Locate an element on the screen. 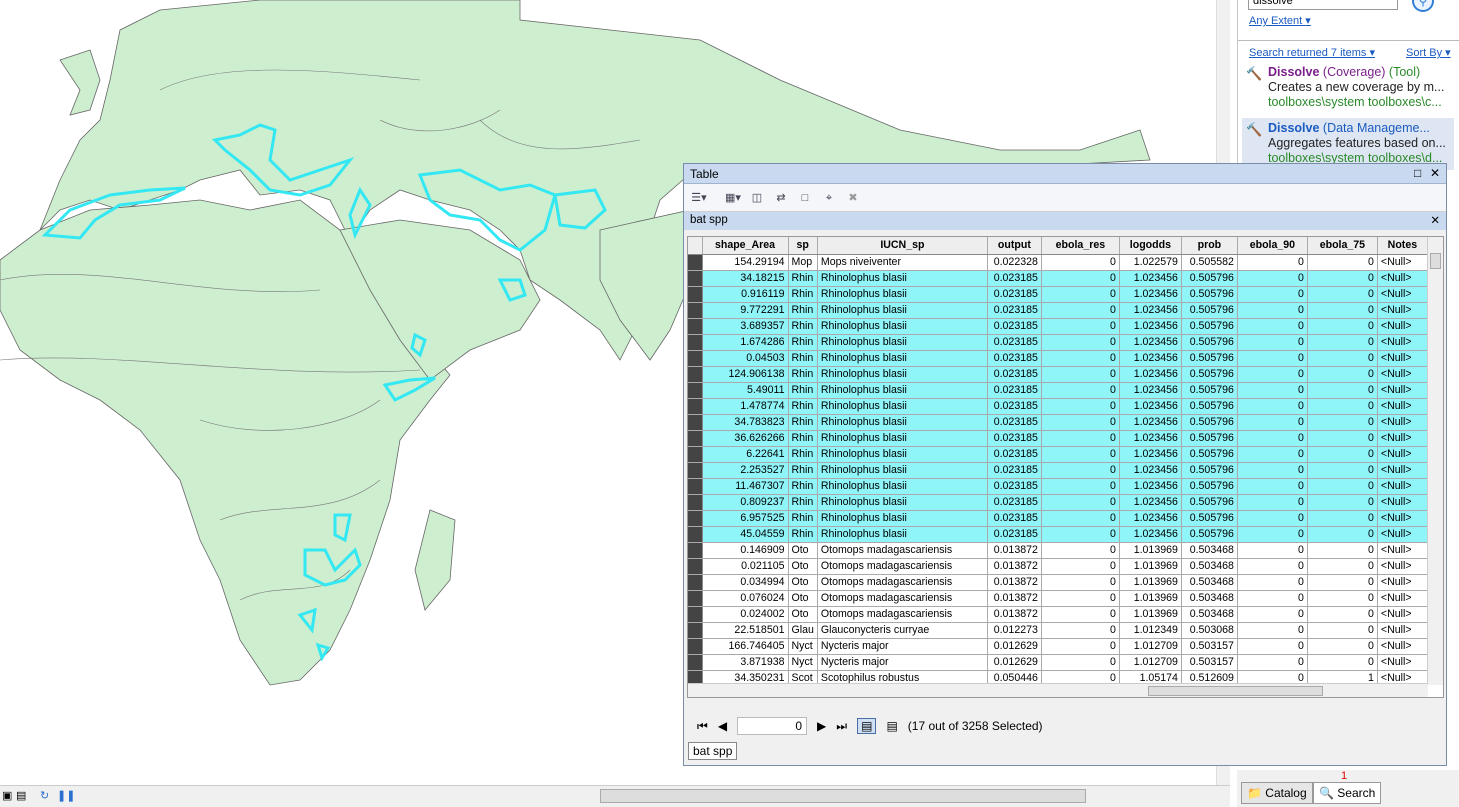  table-cell: 0.503157 is located at coordinates (1209, 646).